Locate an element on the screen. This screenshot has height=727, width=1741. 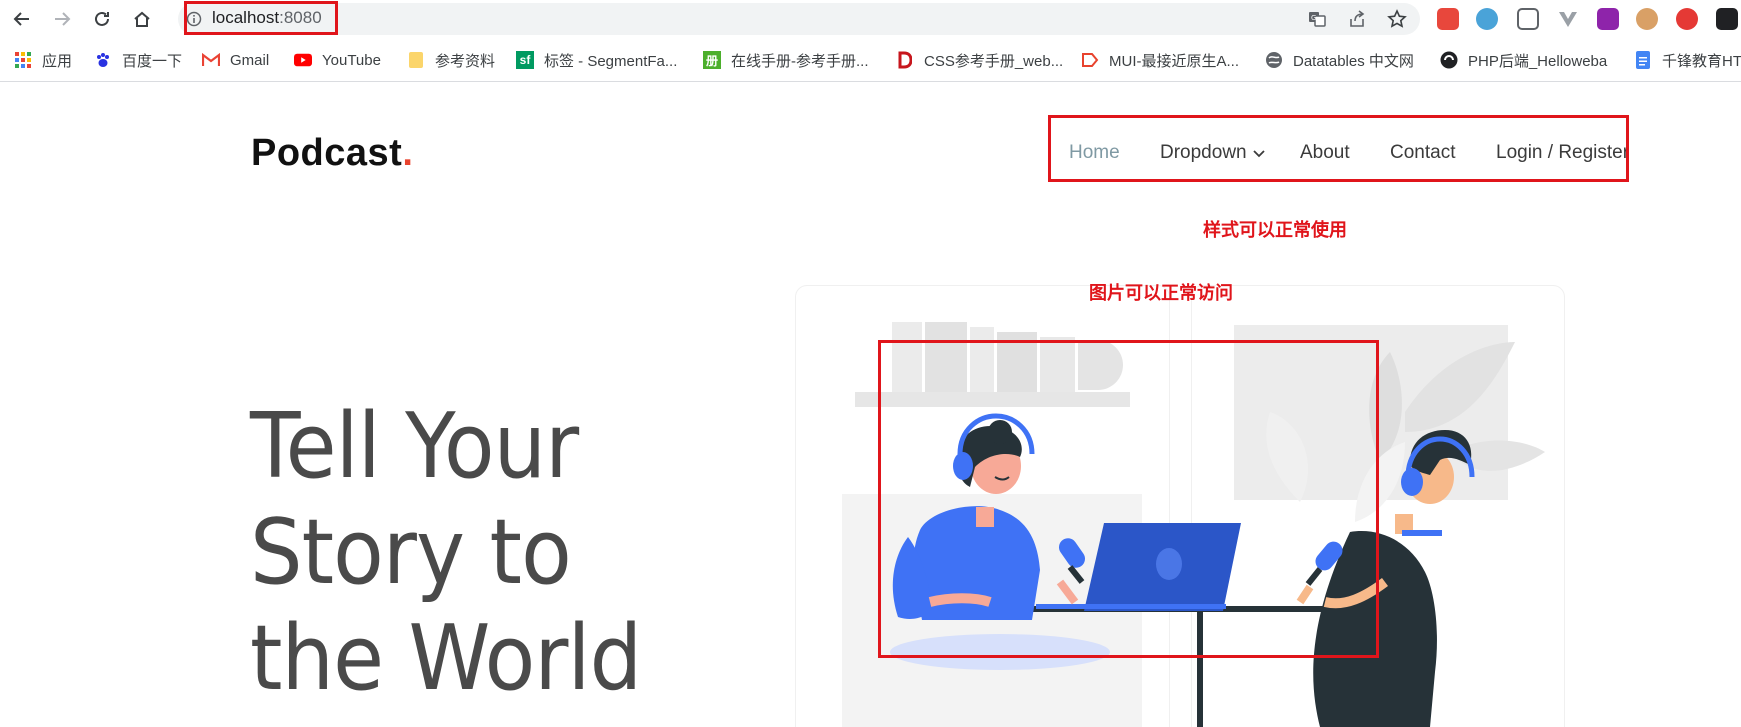
translate-icon: G is located at coordinates (1317, 19).